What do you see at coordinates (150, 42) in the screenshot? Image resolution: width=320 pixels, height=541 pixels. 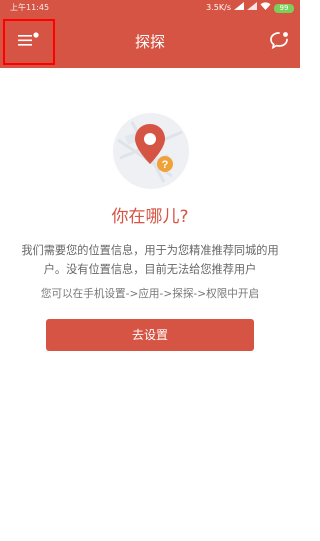 I see `app-bar: 探探` at bounding box center [150, 42].